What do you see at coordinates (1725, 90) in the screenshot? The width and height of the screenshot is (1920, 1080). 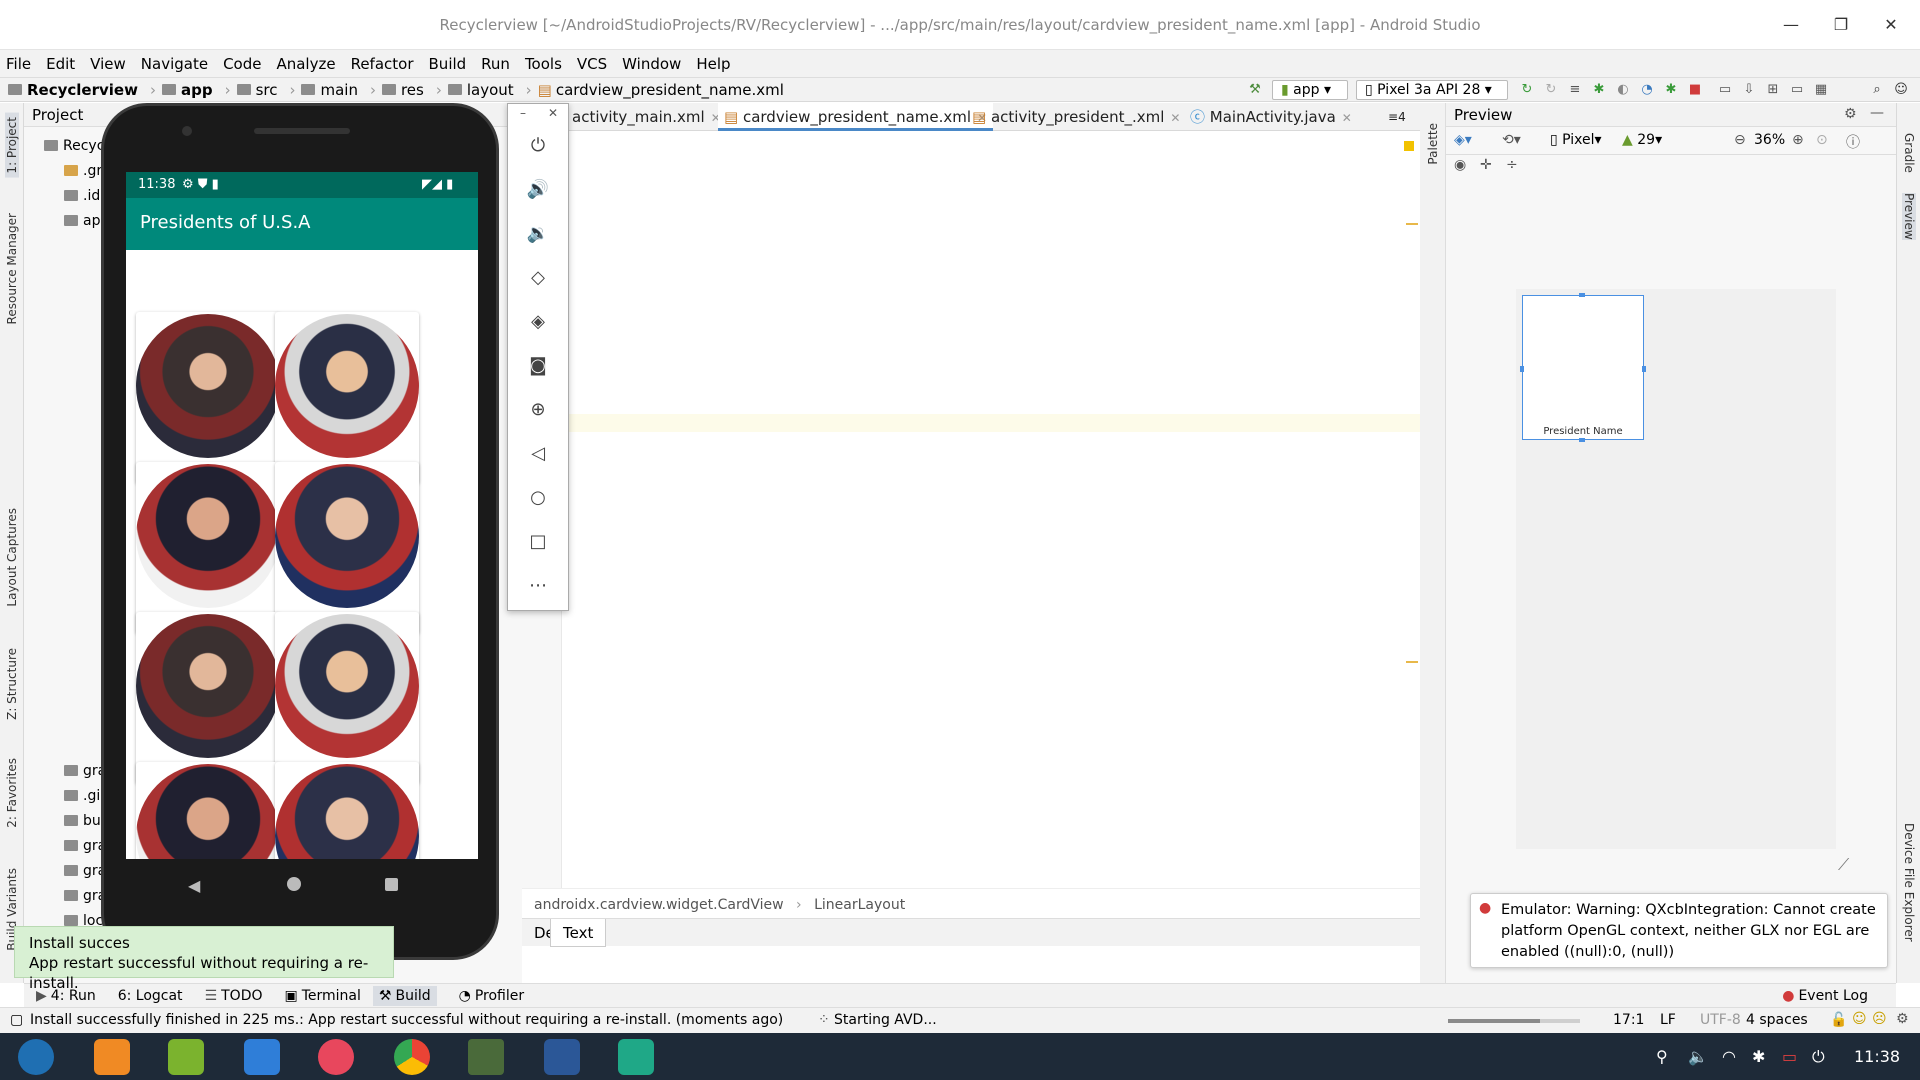 I see `avd-manager-icon: ▭` at bounding box center [1725, 90].